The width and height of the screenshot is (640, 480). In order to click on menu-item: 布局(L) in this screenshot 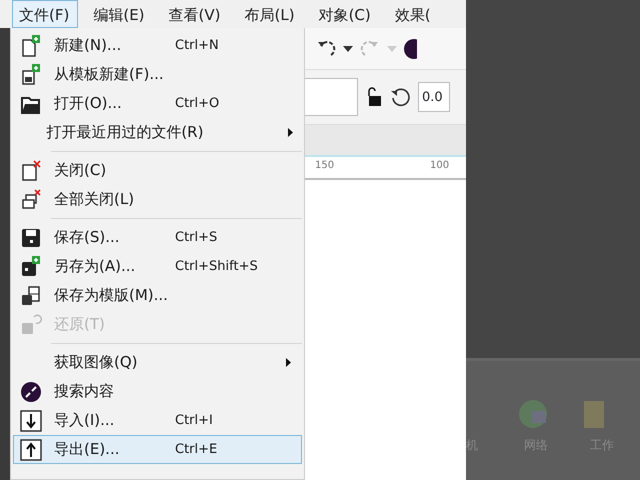, I will do `click(271, 14)`.